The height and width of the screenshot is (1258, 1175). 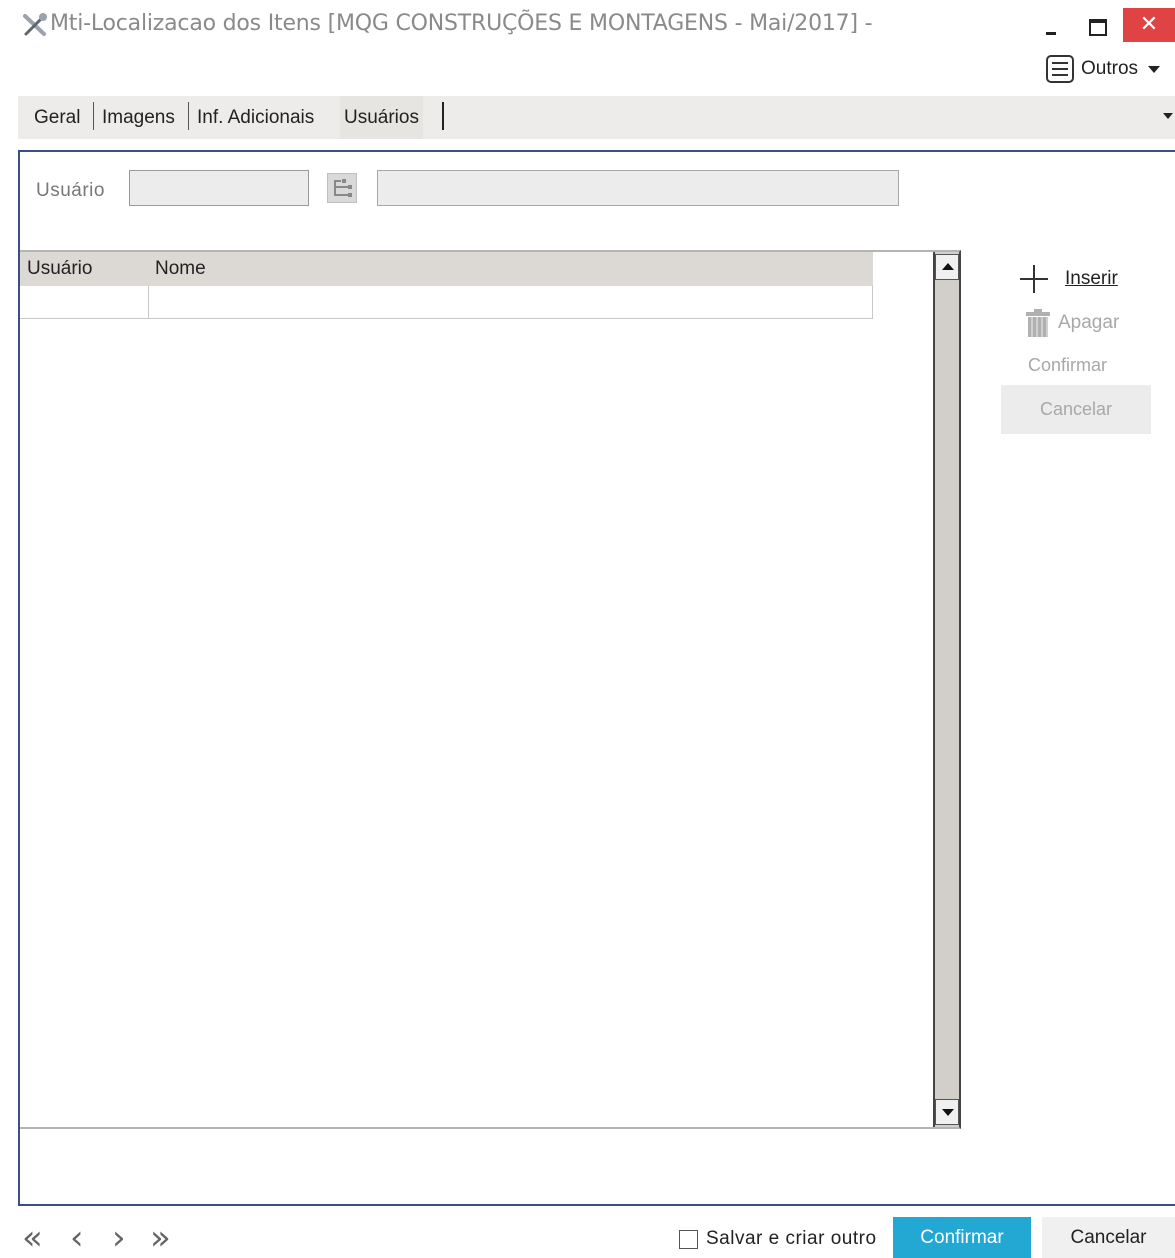 I want to click on outros-menu-button: Outros, so click(x=1103, y=69).